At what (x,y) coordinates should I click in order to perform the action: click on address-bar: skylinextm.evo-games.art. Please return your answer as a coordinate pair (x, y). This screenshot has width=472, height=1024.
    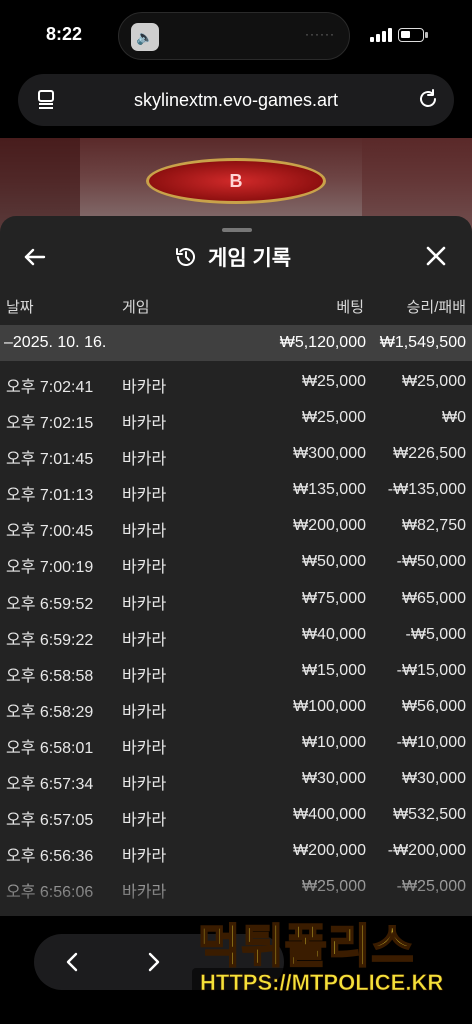
    Looking at the image, I should click on (236, 100).